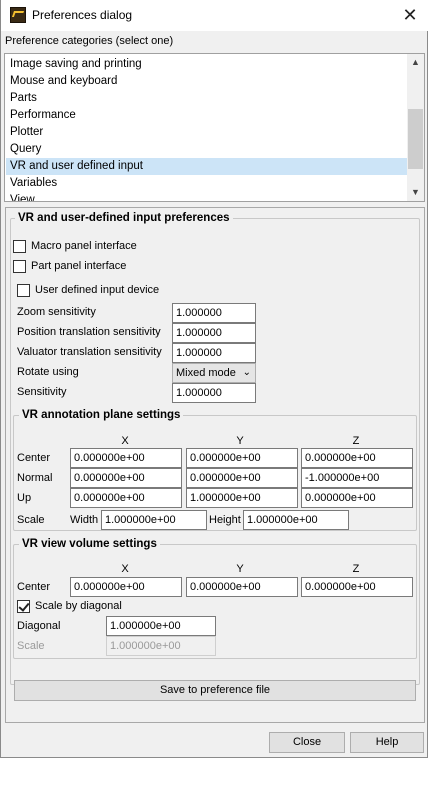 The height and width of the screenshot is (789, 428). I want to click on annotation-up-z-input: 0.000000e+00, so click(357, 498).